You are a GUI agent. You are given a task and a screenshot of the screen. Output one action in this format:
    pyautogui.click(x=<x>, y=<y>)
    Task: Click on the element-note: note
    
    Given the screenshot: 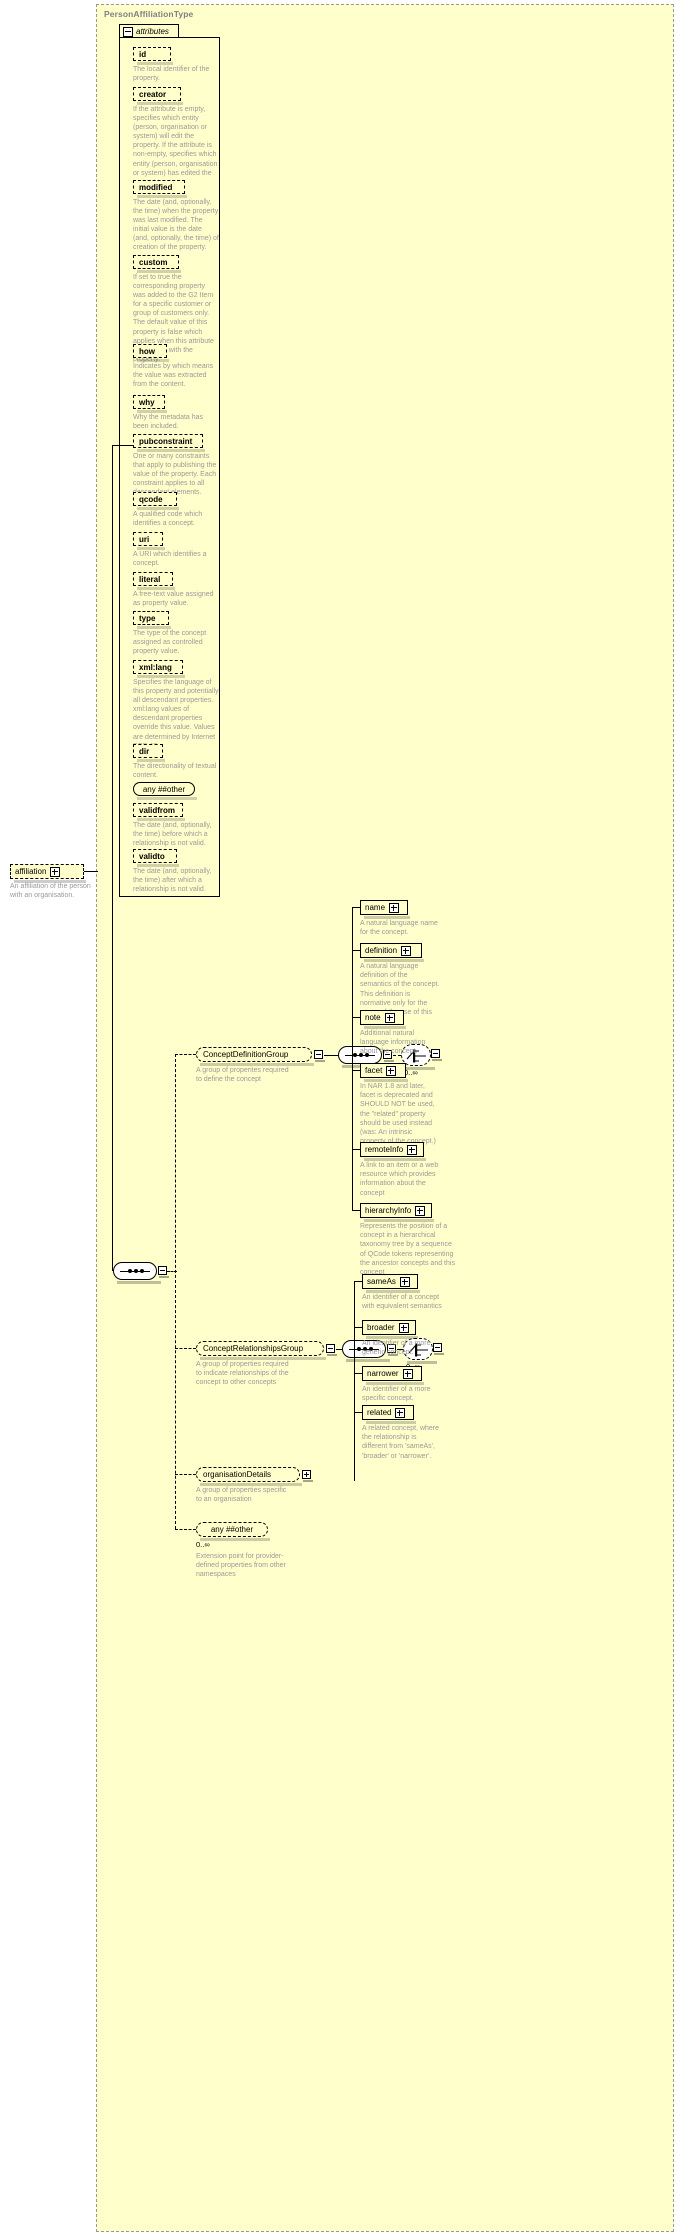 What is the action you would take?
    pyautogui.click(x=383, y=1019)
    